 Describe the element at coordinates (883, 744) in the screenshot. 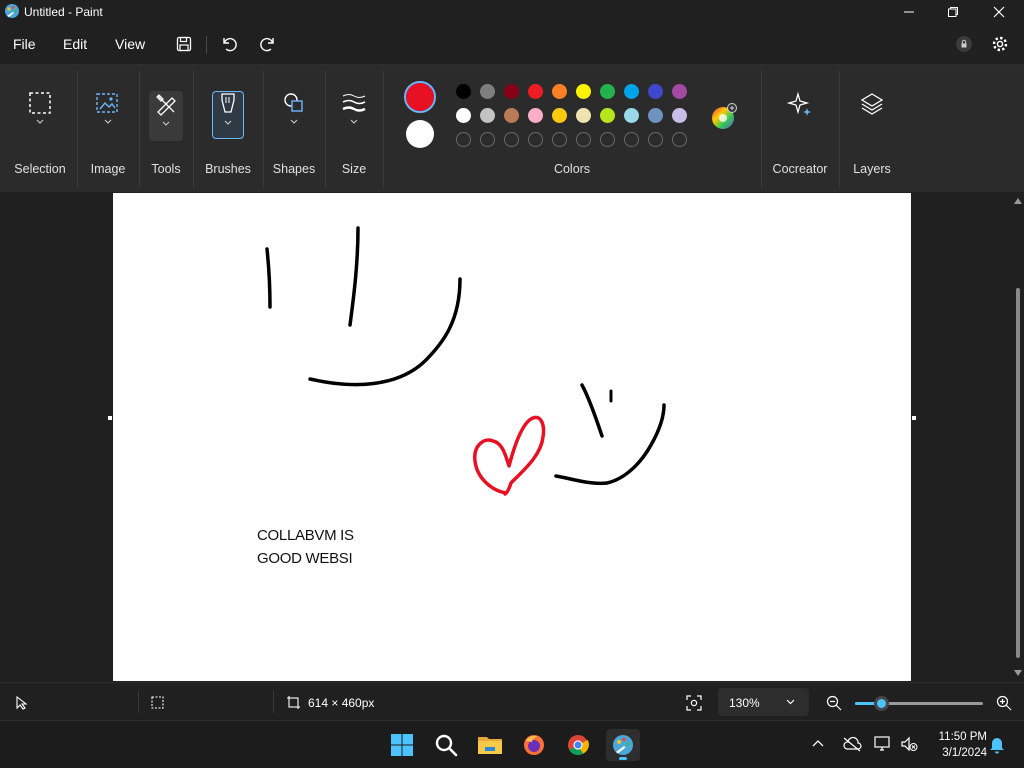

I see `network-icon` at that location.